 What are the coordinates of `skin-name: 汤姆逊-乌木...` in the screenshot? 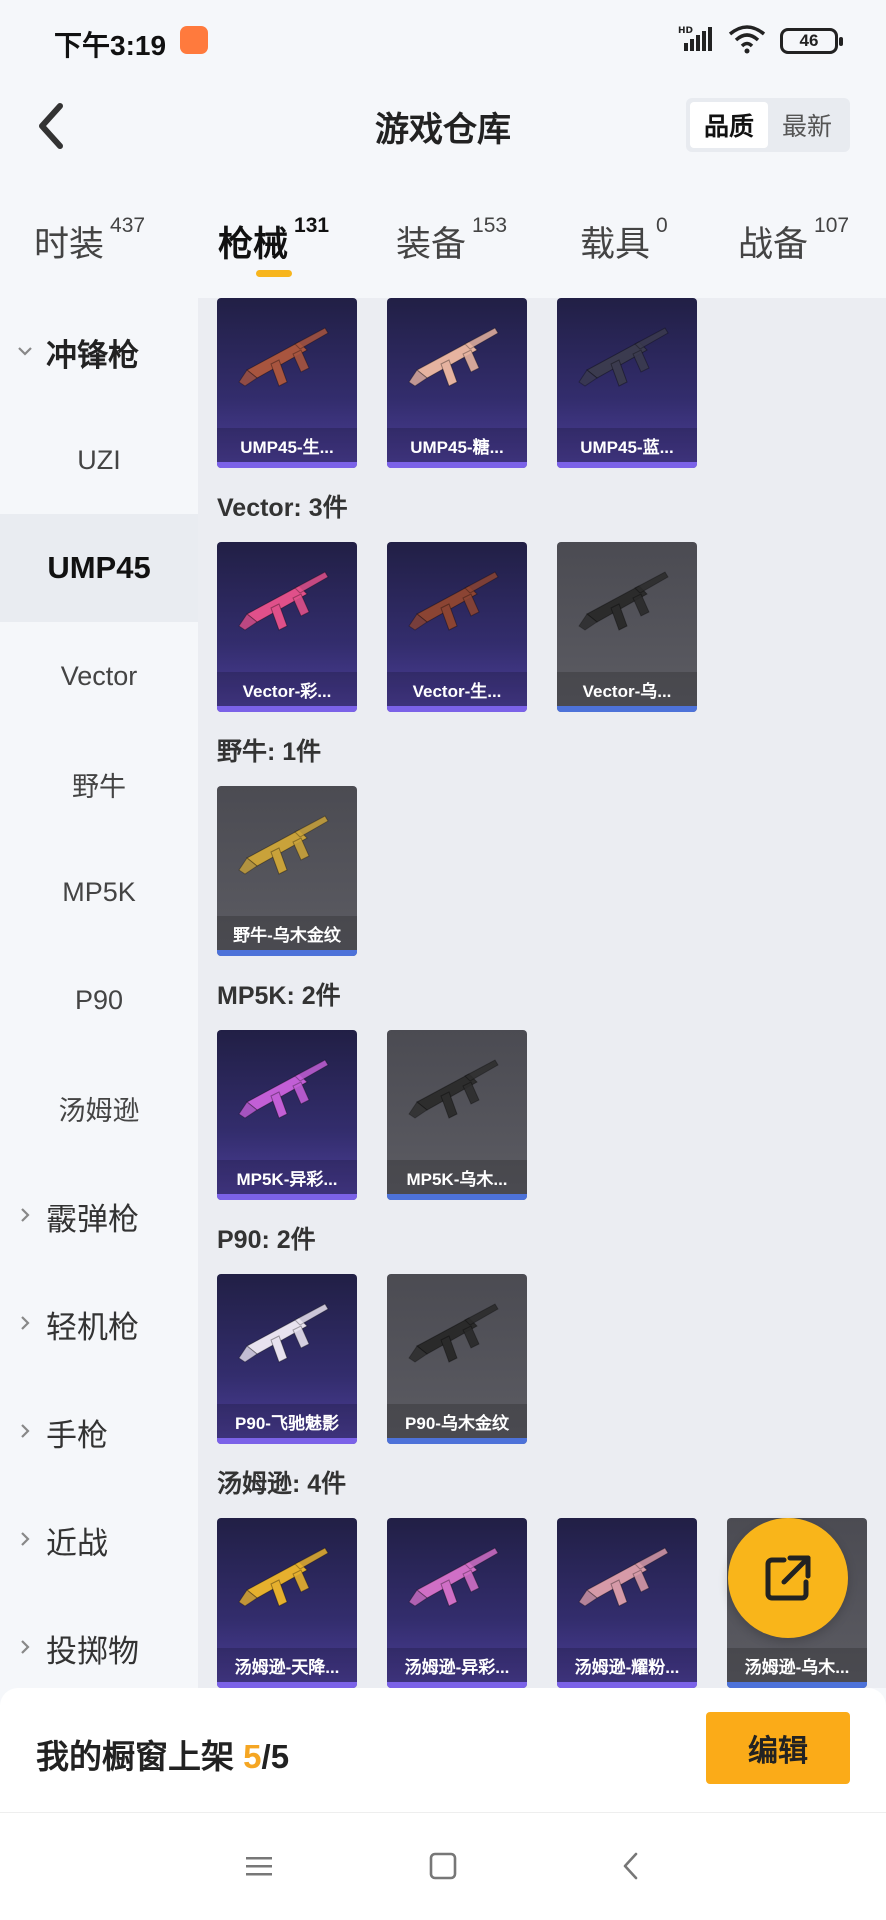 It's located at (797, 1665).